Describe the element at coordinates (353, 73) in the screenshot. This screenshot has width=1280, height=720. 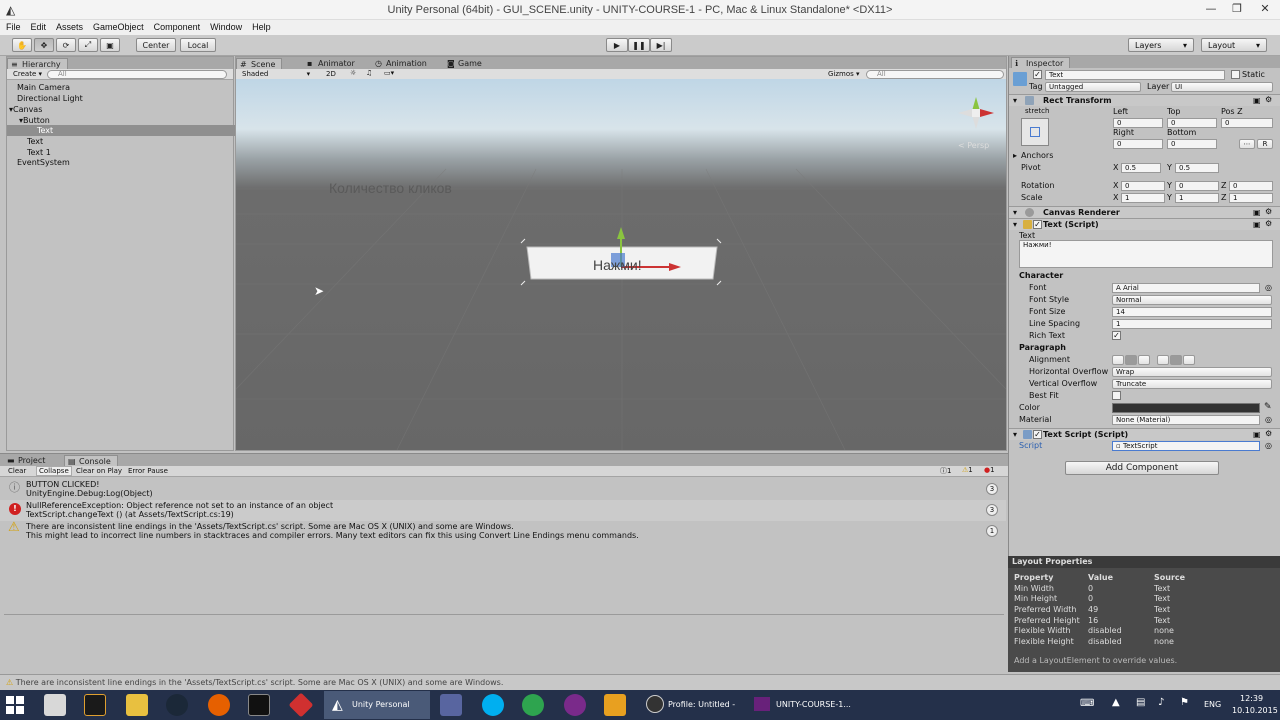
I see `lighting-toggle-icon: ☼` at that location.